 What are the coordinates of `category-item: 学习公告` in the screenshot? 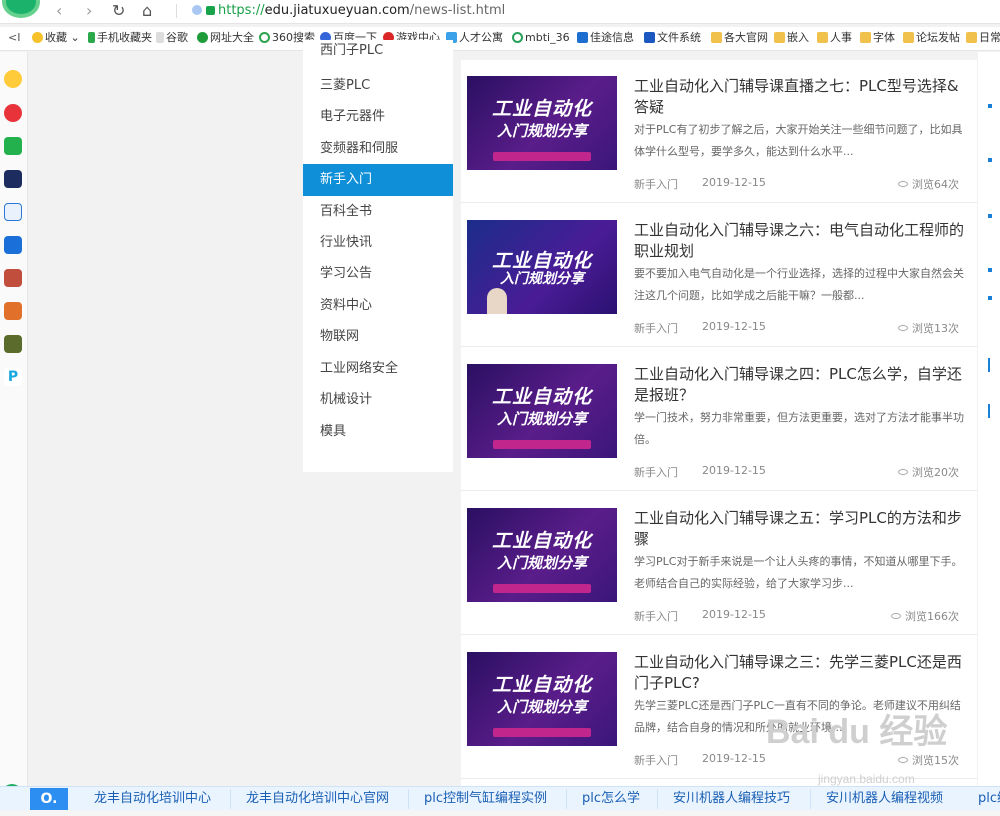 It's located at (378, 274).